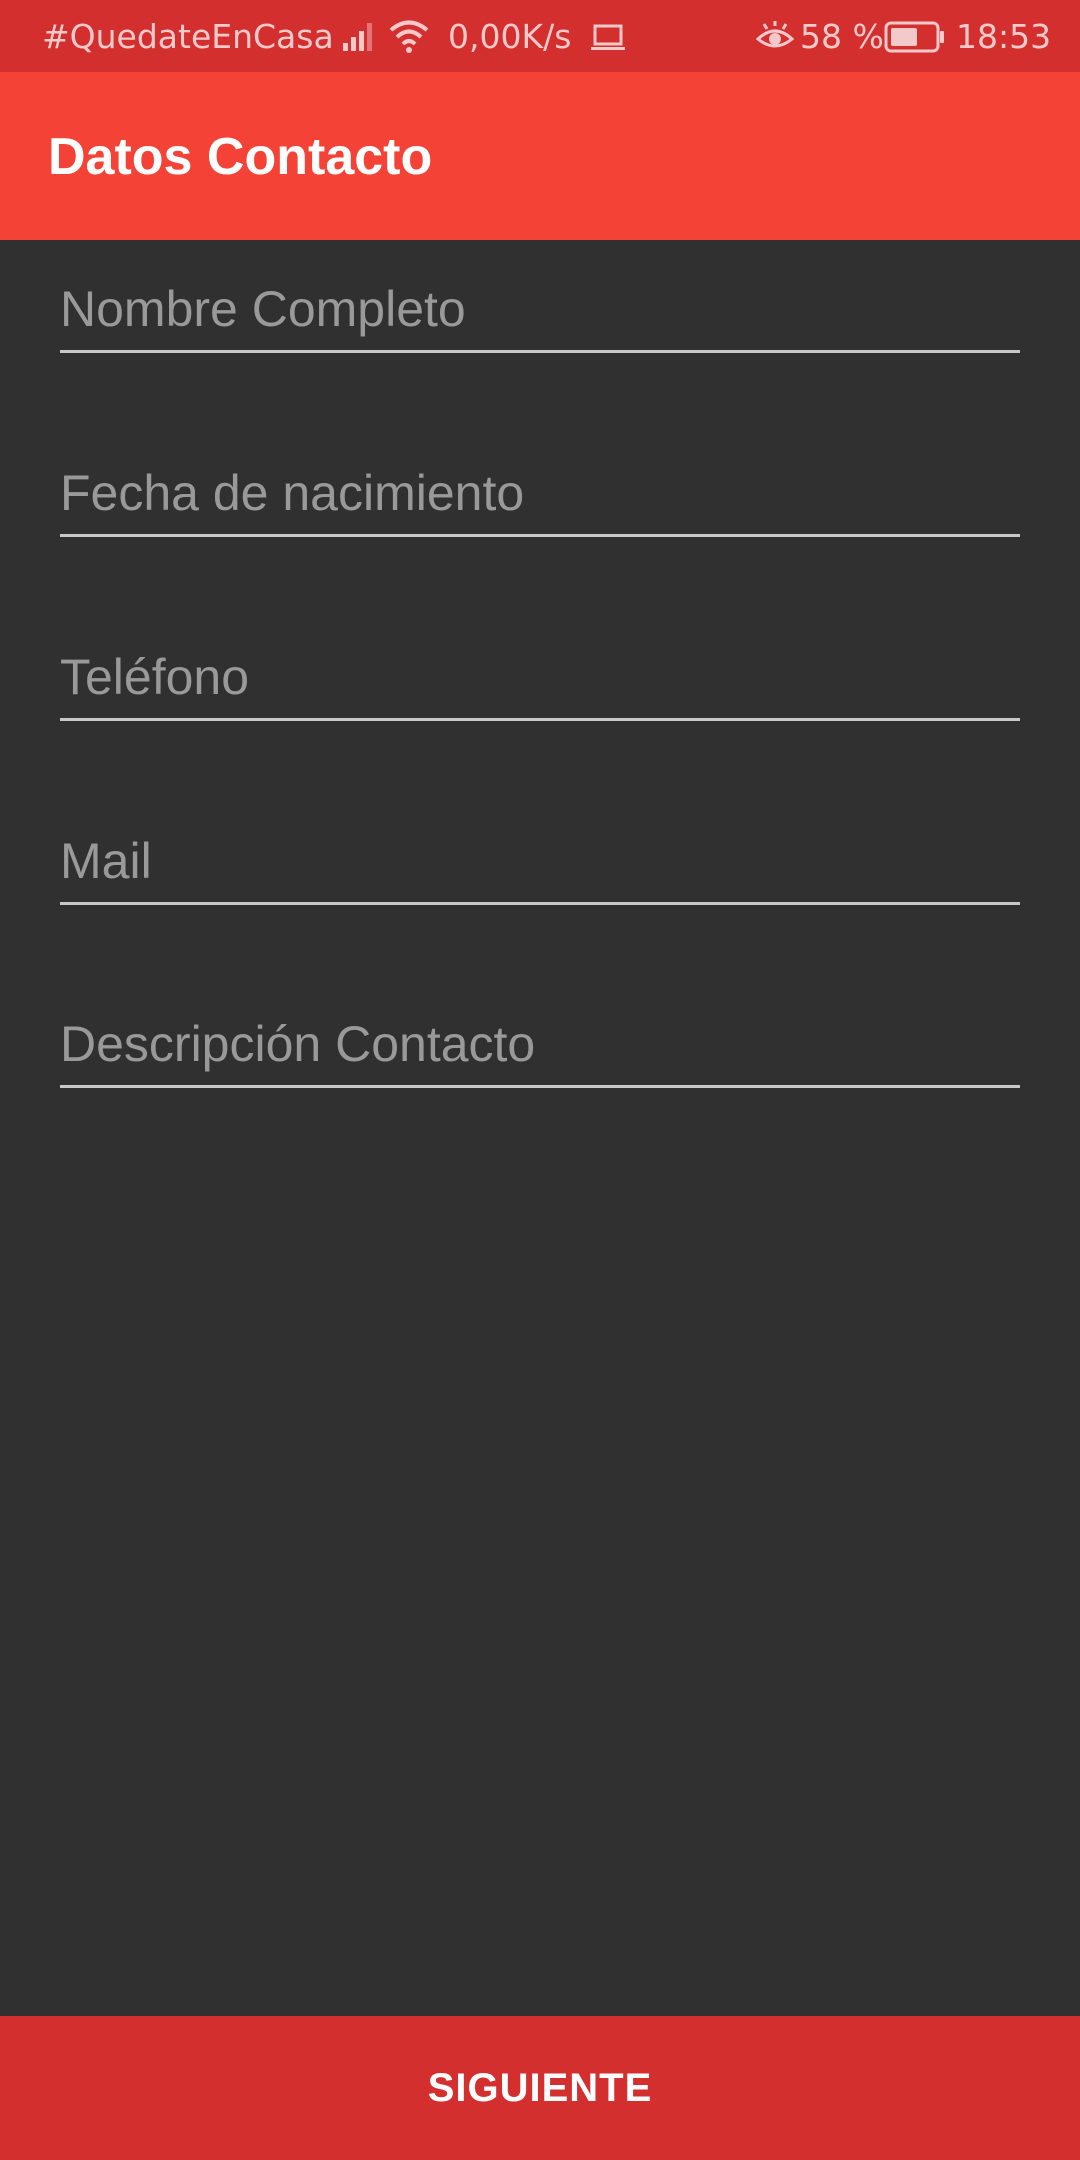 The height and width of the screenshot is (2160, 1080). I want to click on full-name-field, so click(540, 311).